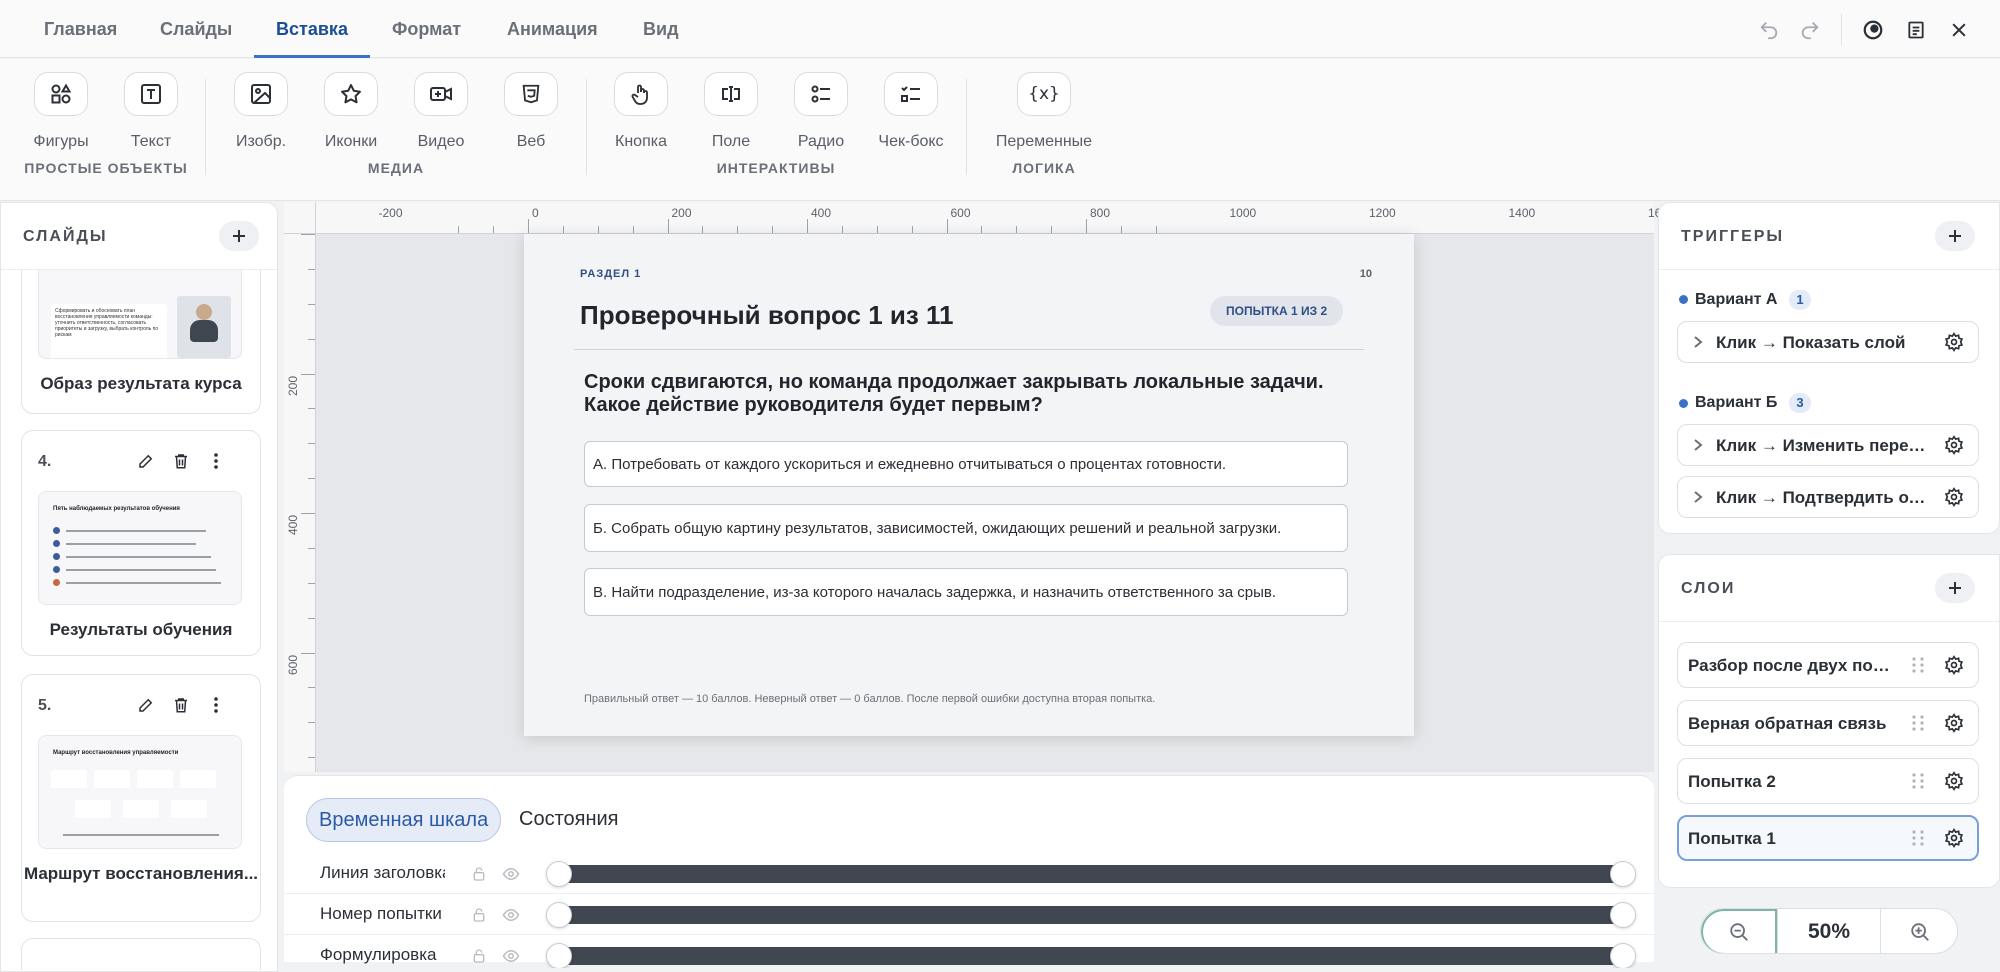 Image resolution: width=2000 pixels, height=972 pixels. I want to click on tab-slides: Слайды, so click(196, 29).